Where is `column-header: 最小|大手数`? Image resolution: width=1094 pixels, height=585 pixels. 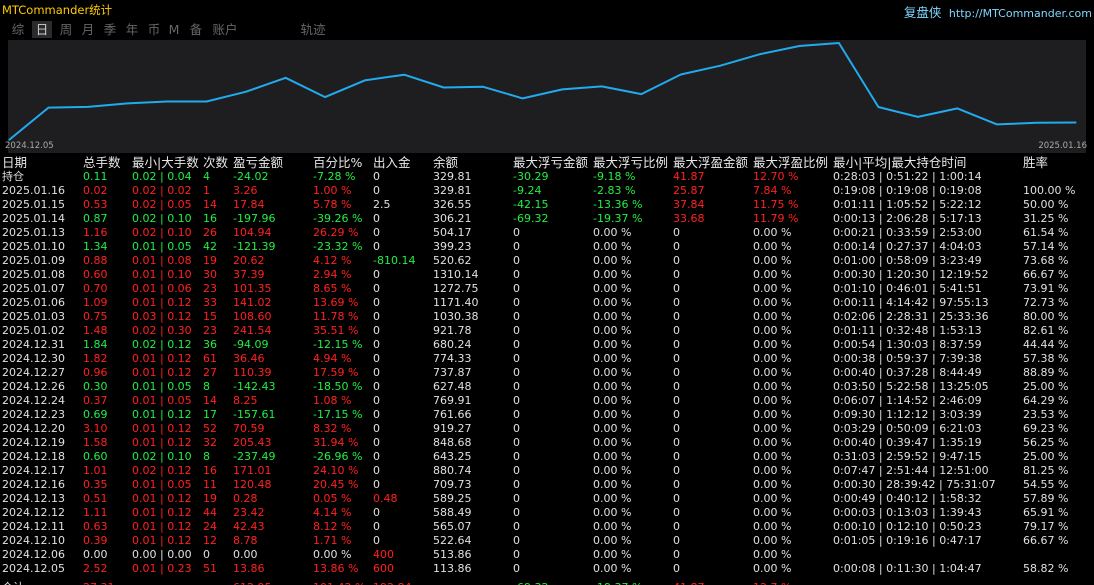 column-header: 最小|大手数 is located at coordinates (167, 162).